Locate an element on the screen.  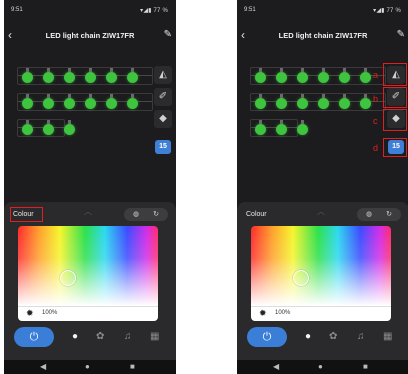
sun-icon: ✹ is located at coordinates (30, 313).